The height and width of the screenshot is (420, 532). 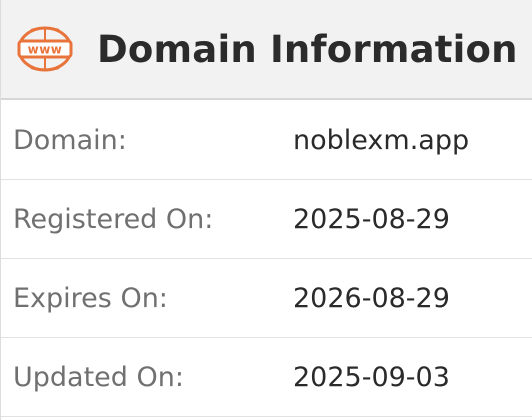 I want to click on detail-value: 2025-08-29, so click(x=371, y=219).